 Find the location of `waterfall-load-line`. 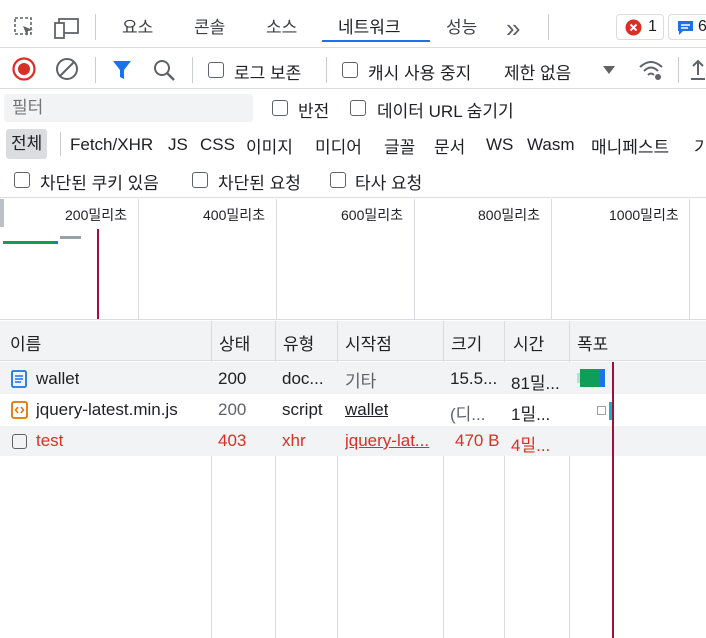

waterfall-load-line is located at coordinates (613, 500).